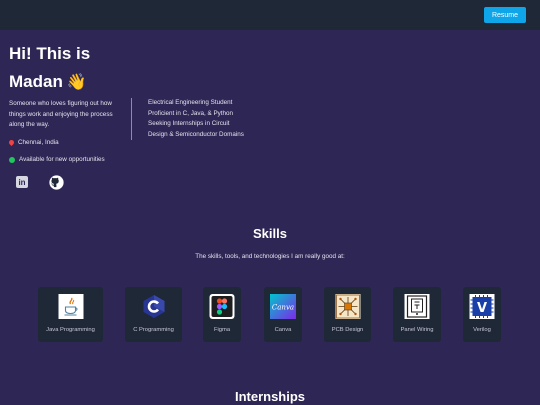  What do you see at coordinates (222, 306) in the screenshot?
I see `figma-icon` at bounding box center [222, 306].